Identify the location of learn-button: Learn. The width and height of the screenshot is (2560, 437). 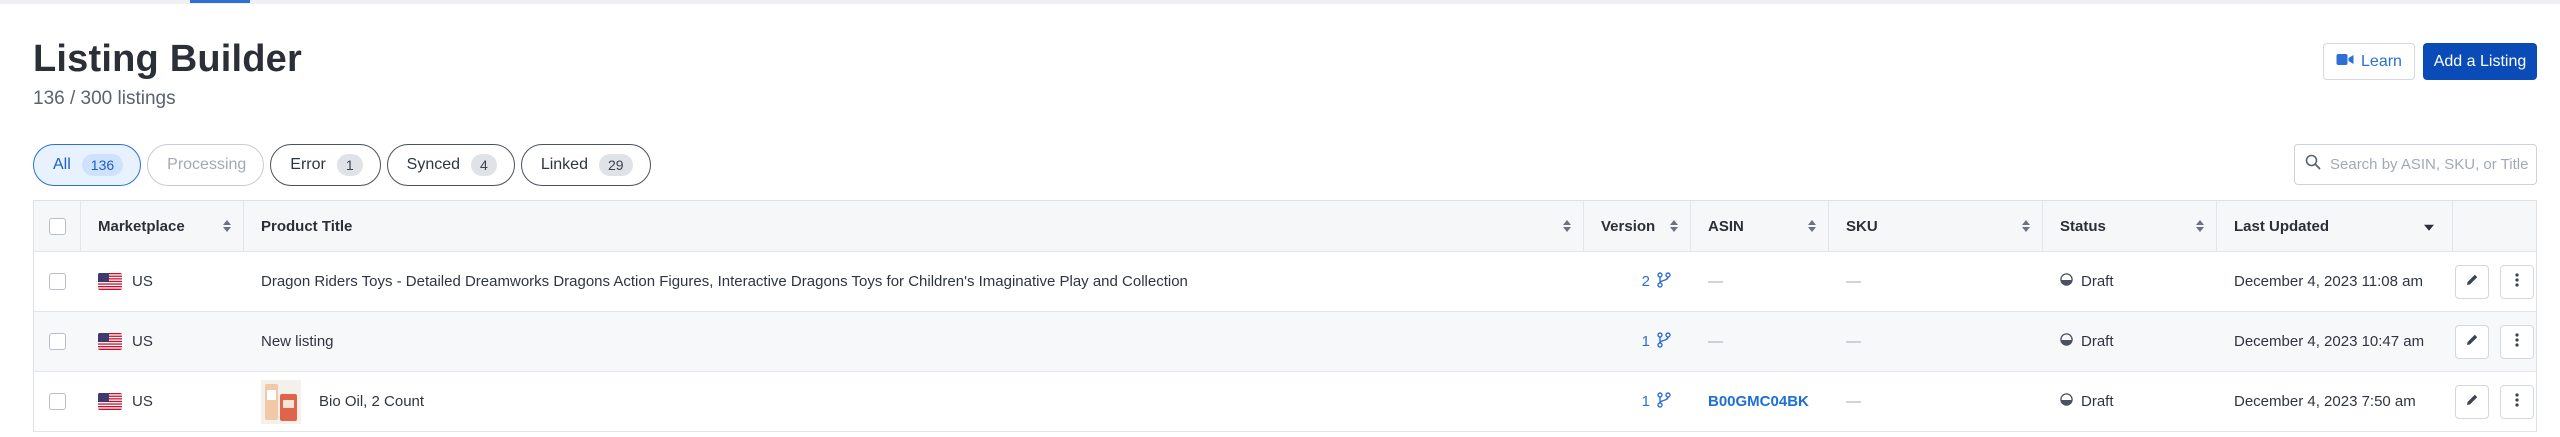
(2369, 61).